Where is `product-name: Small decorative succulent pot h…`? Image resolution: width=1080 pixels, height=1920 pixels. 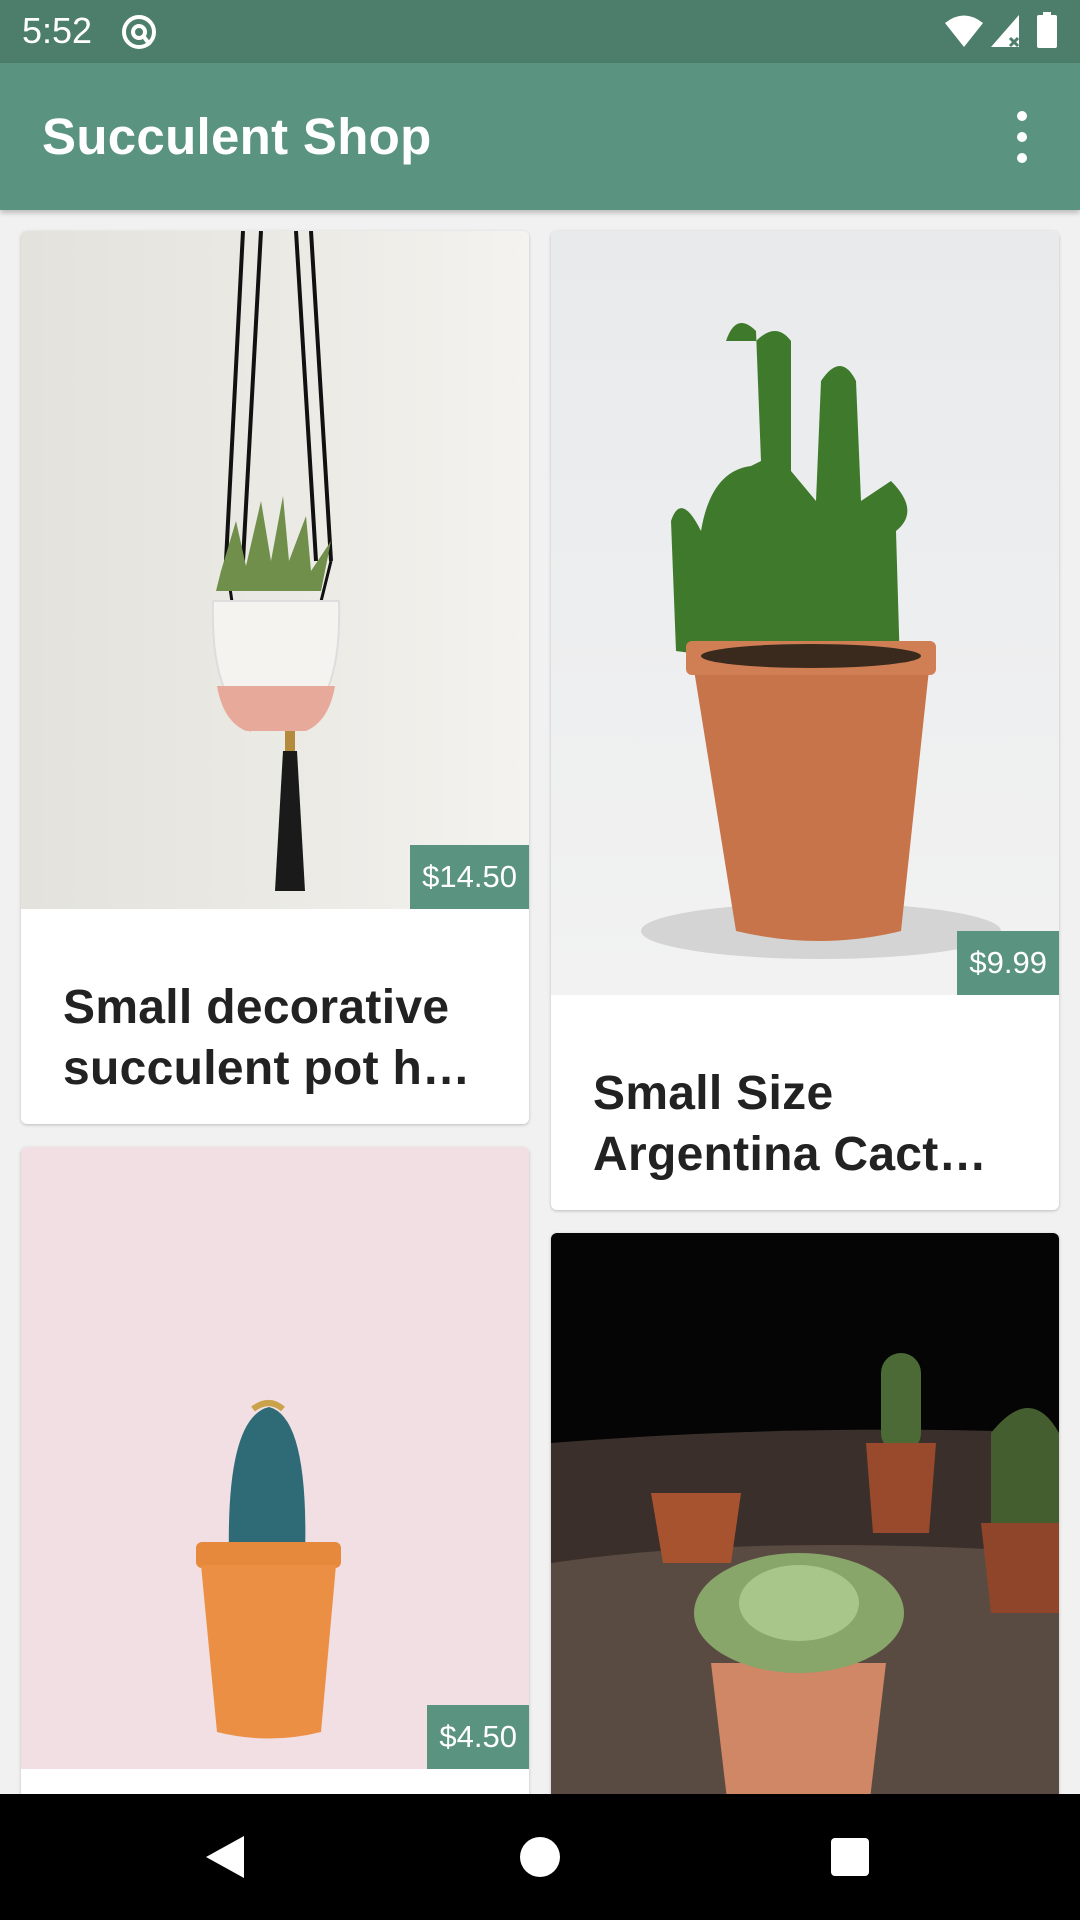 product-name: Small decorative succulent pot h… is located at coordinates (267, 1038).